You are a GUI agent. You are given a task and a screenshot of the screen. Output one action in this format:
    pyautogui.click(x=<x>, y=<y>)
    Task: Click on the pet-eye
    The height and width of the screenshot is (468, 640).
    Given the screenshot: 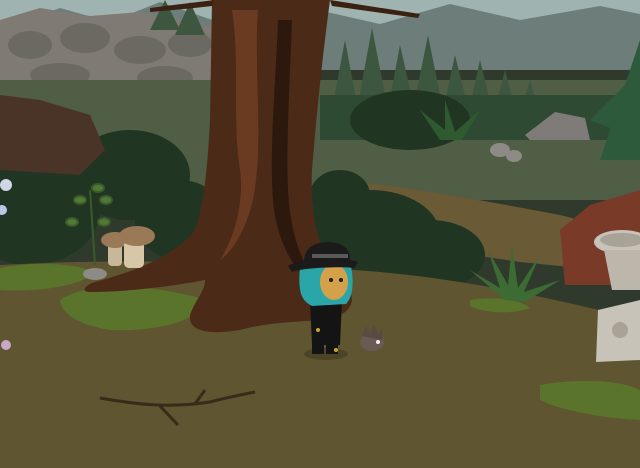 What is the action you would take?
    pyautogui.click(x=378, y=342)
    